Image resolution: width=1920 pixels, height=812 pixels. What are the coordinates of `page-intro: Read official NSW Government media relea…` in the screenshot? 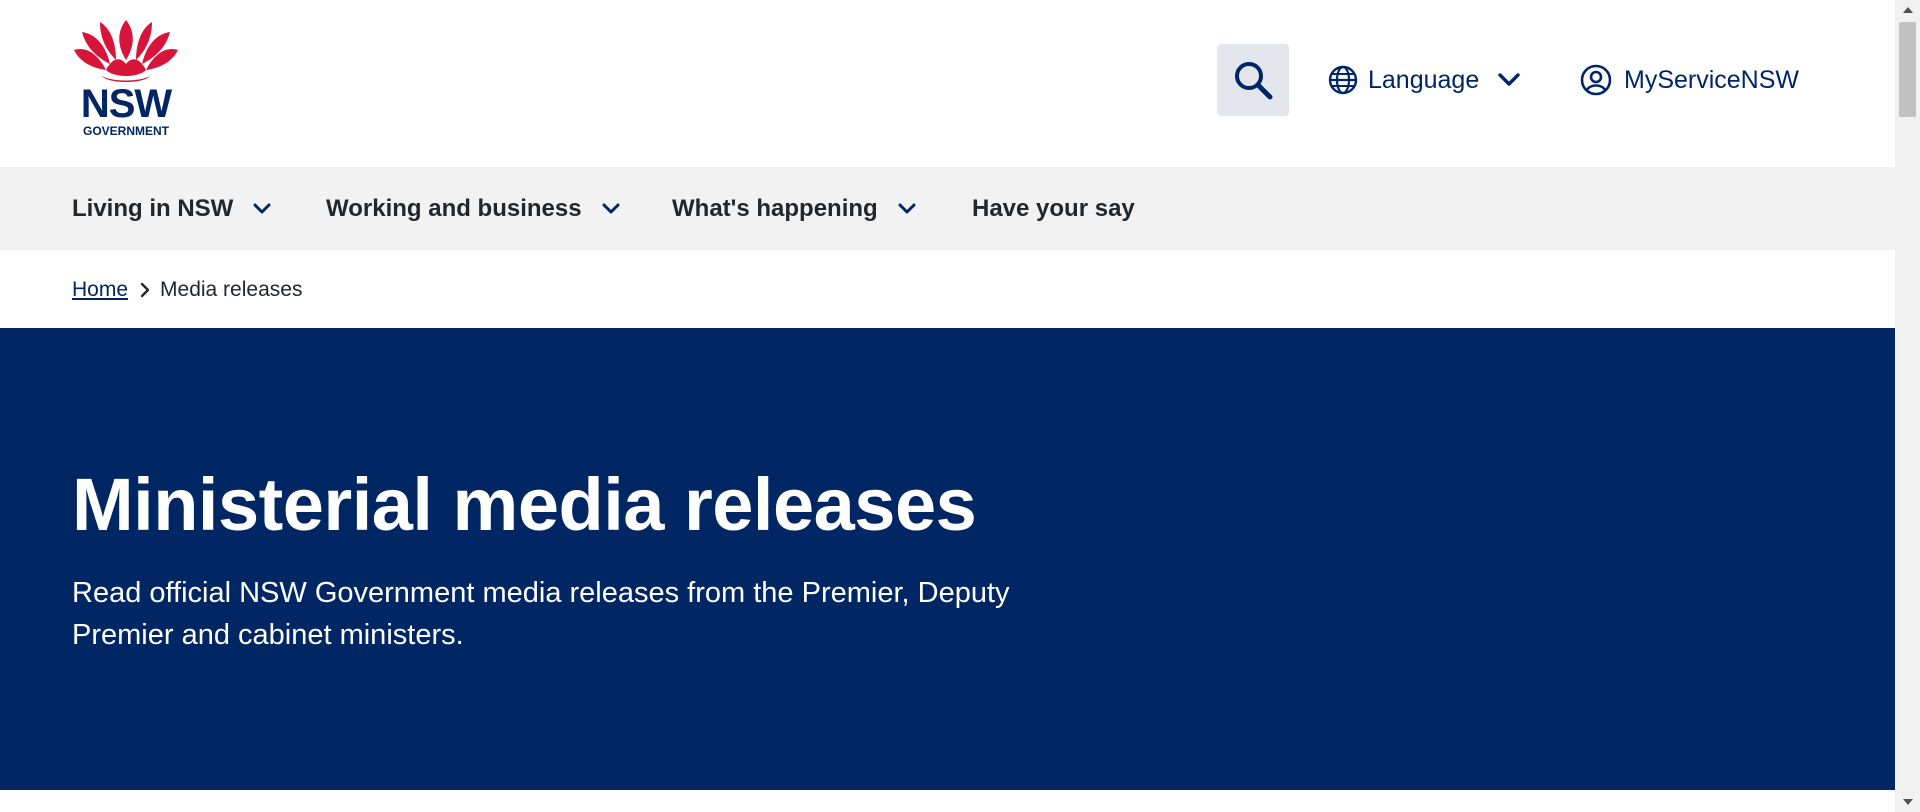 It's located at (541, 614).